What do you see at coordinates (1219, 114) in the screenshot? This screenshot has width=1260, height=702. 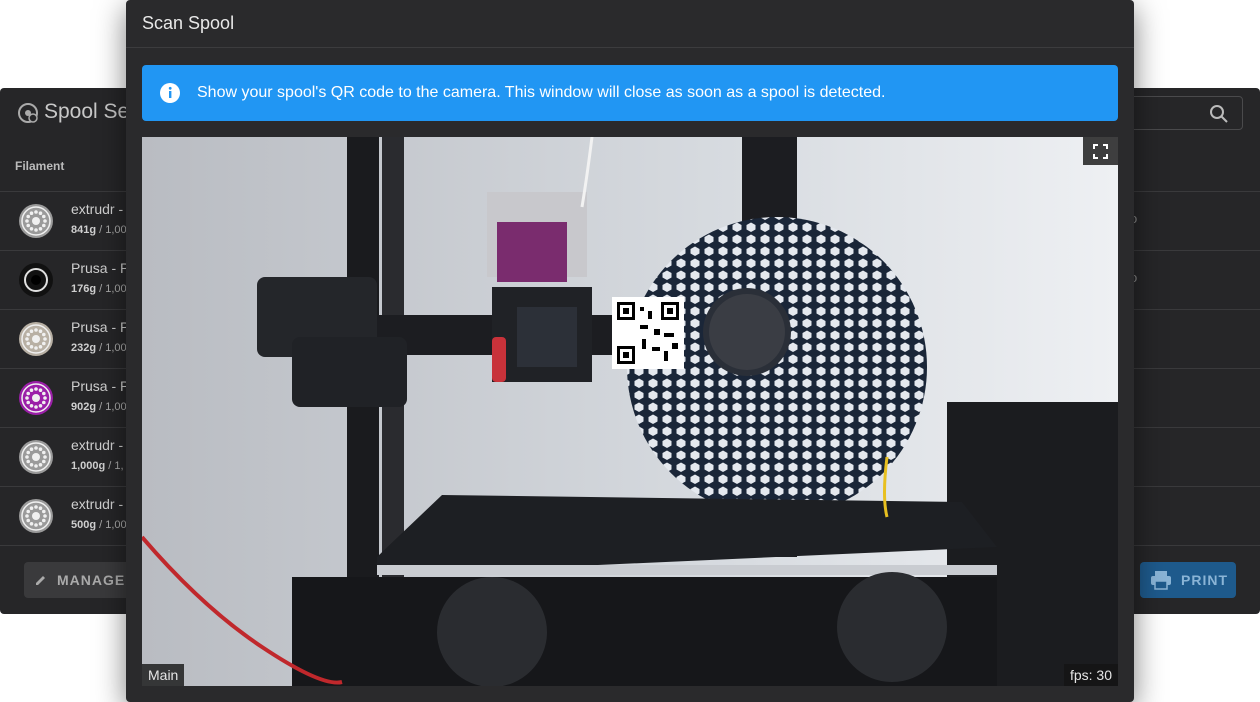 I see `search-icon` at bounding box center [1219, 114].